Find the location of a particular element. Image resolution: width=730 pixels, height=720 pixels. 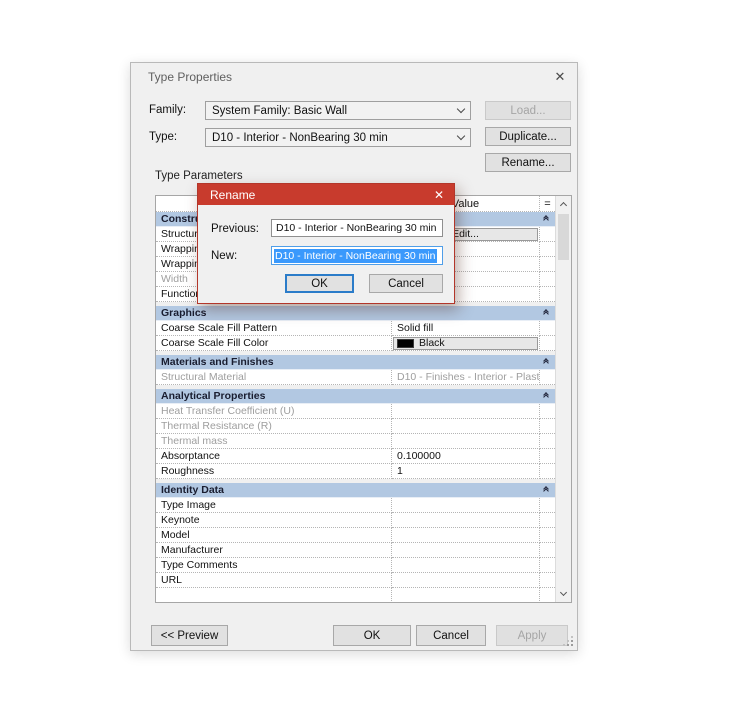

rename-ok-button: OK is located at coordinates (319, 283).